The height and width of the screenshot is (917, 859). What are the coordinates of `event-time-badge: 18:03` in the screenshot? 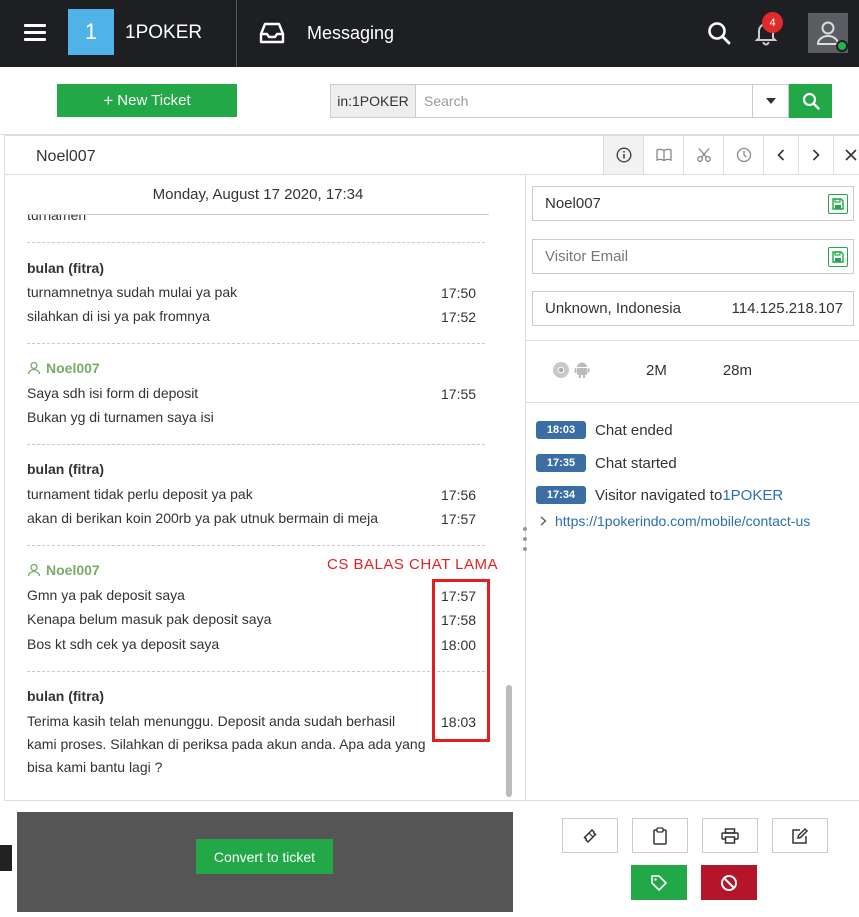 It's located at (561, 430).